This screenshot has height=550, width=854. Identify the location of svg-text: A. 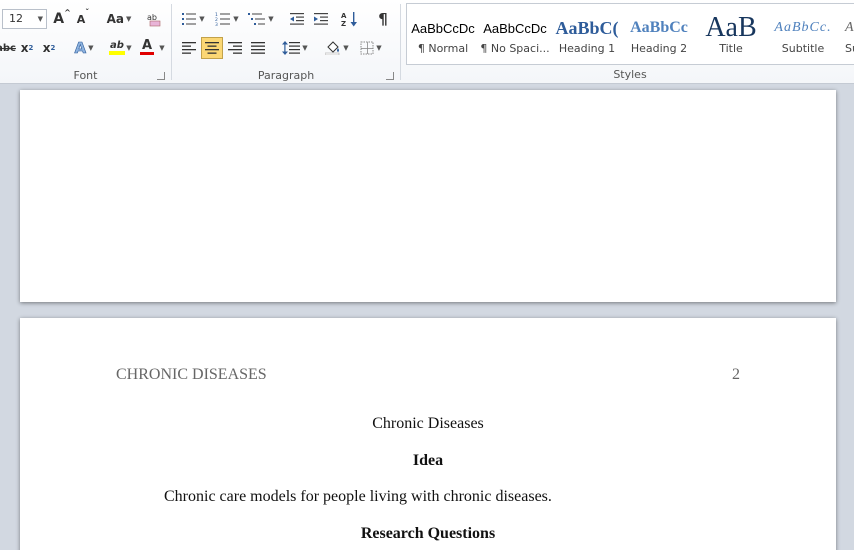
(344, 16).